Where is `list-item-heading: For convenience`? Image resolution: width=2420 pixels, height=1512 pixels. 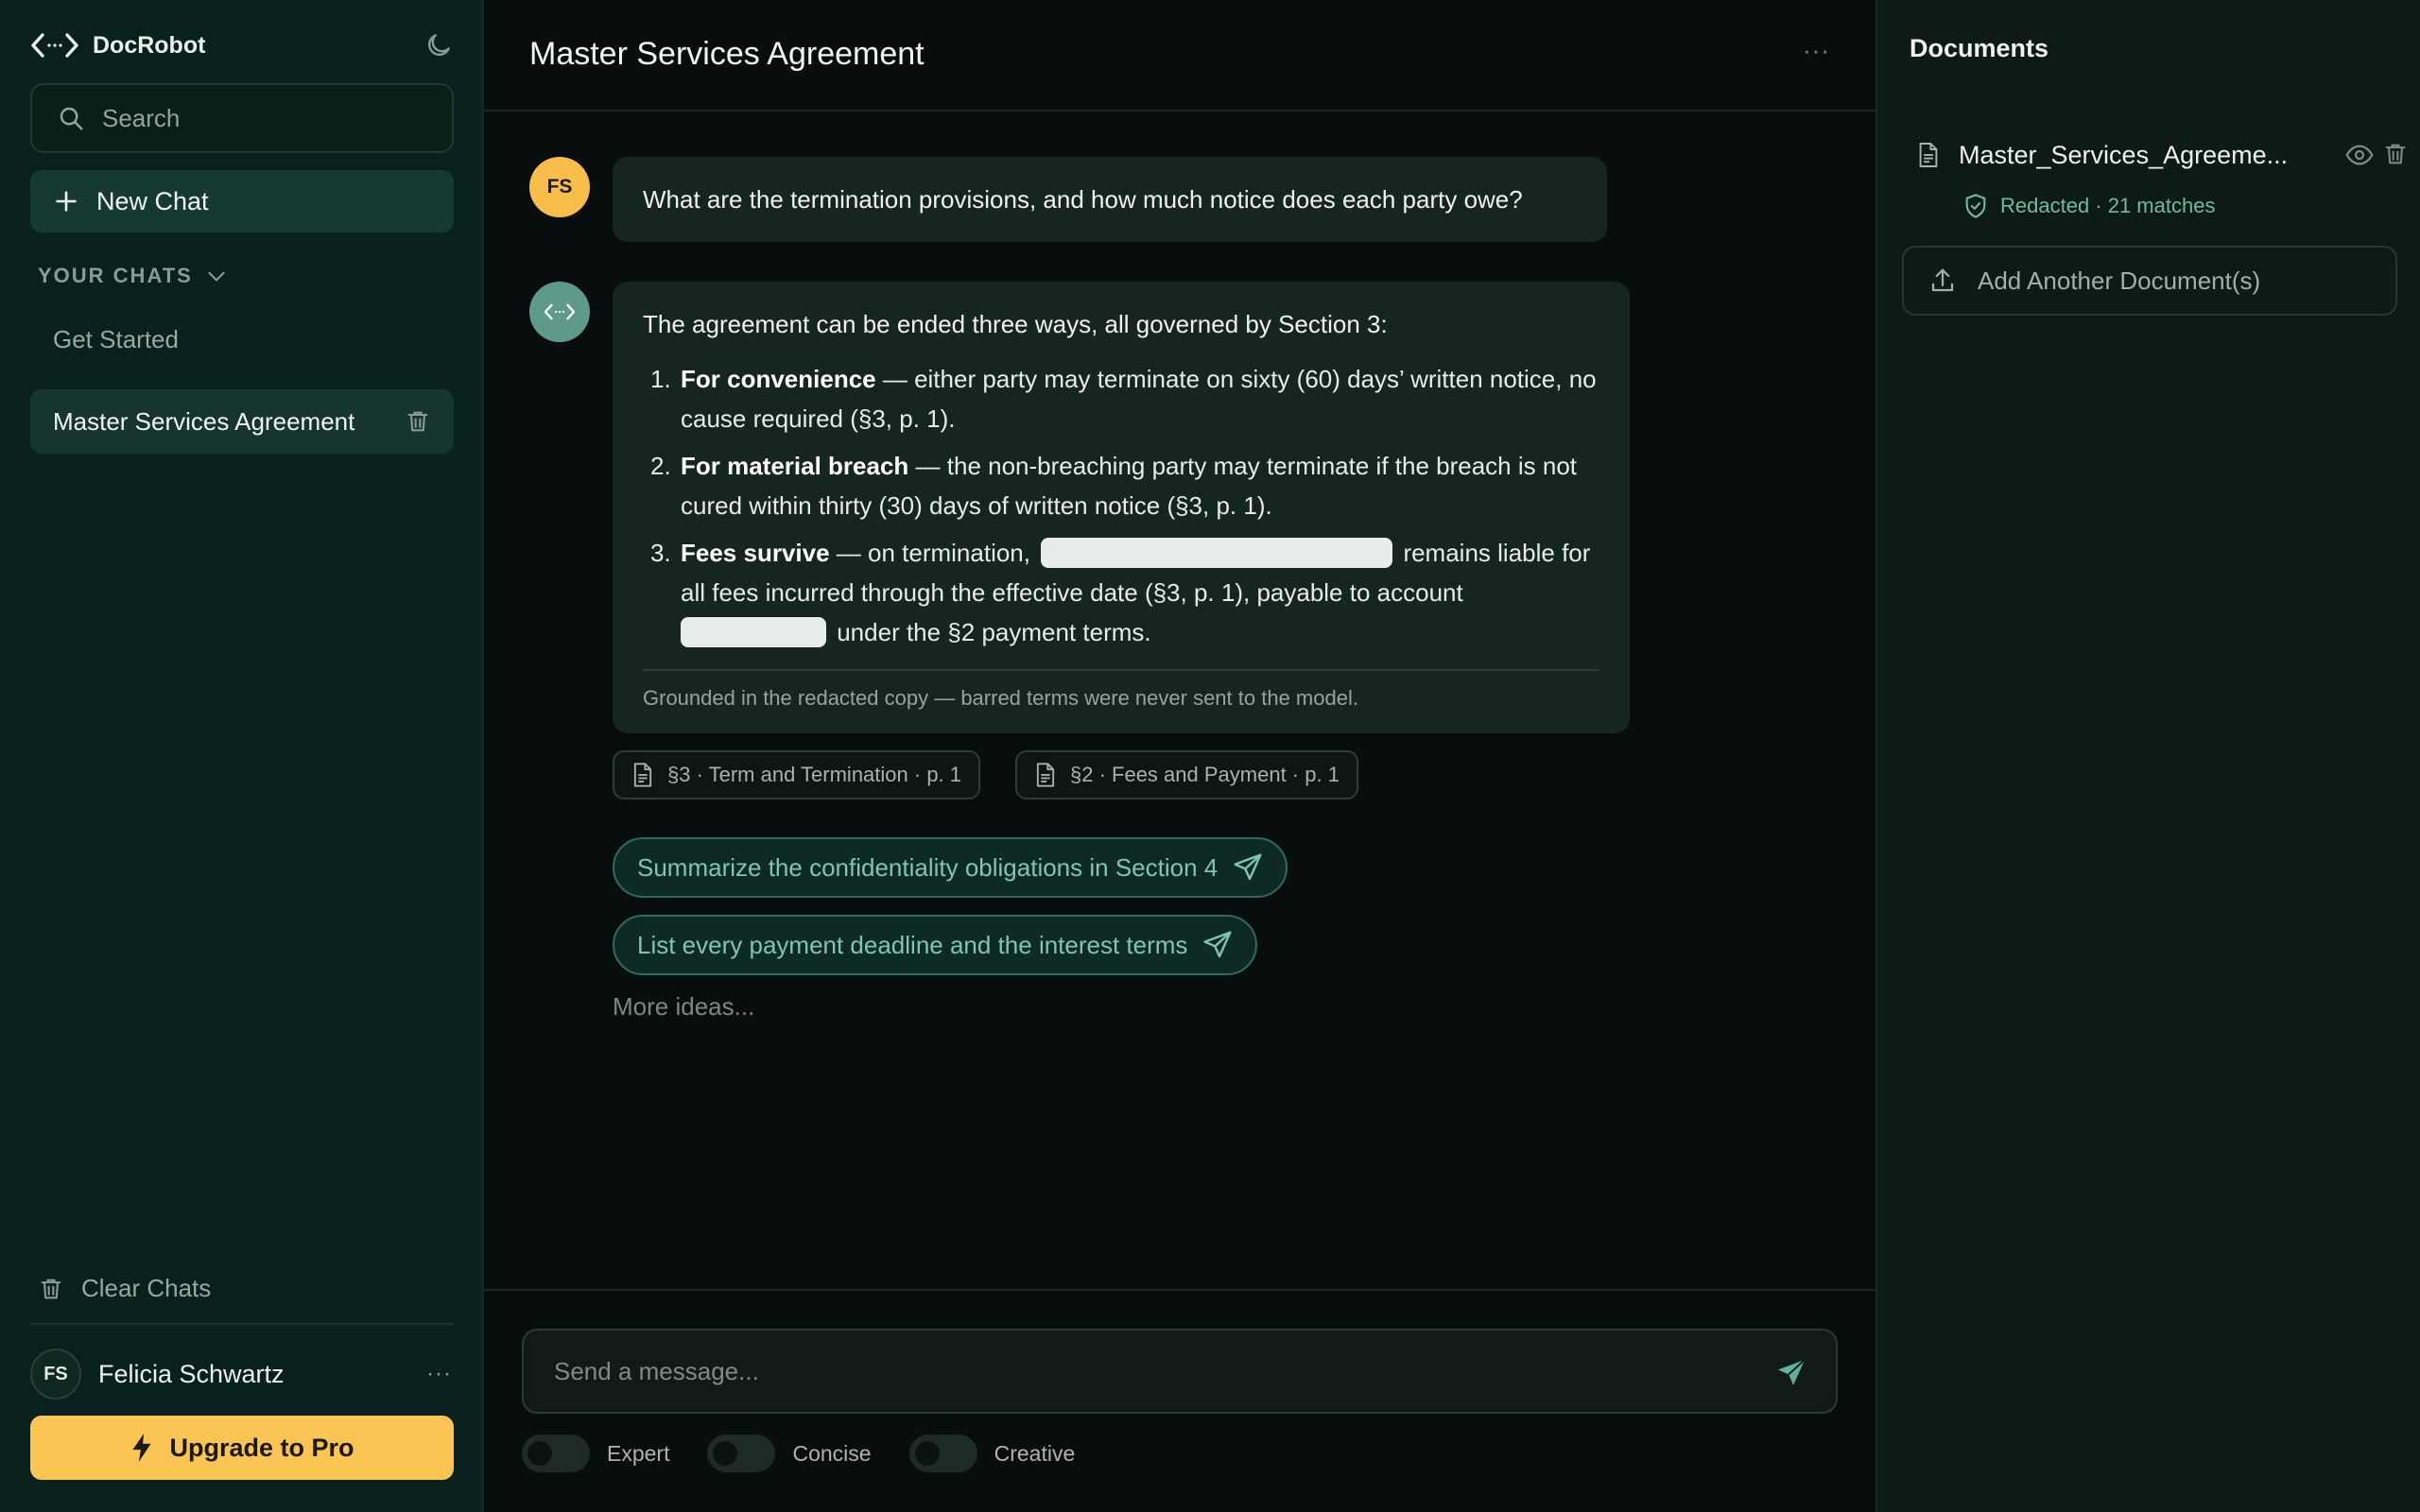 list-item-heading: For convenience is located at coordinates (778, 379).